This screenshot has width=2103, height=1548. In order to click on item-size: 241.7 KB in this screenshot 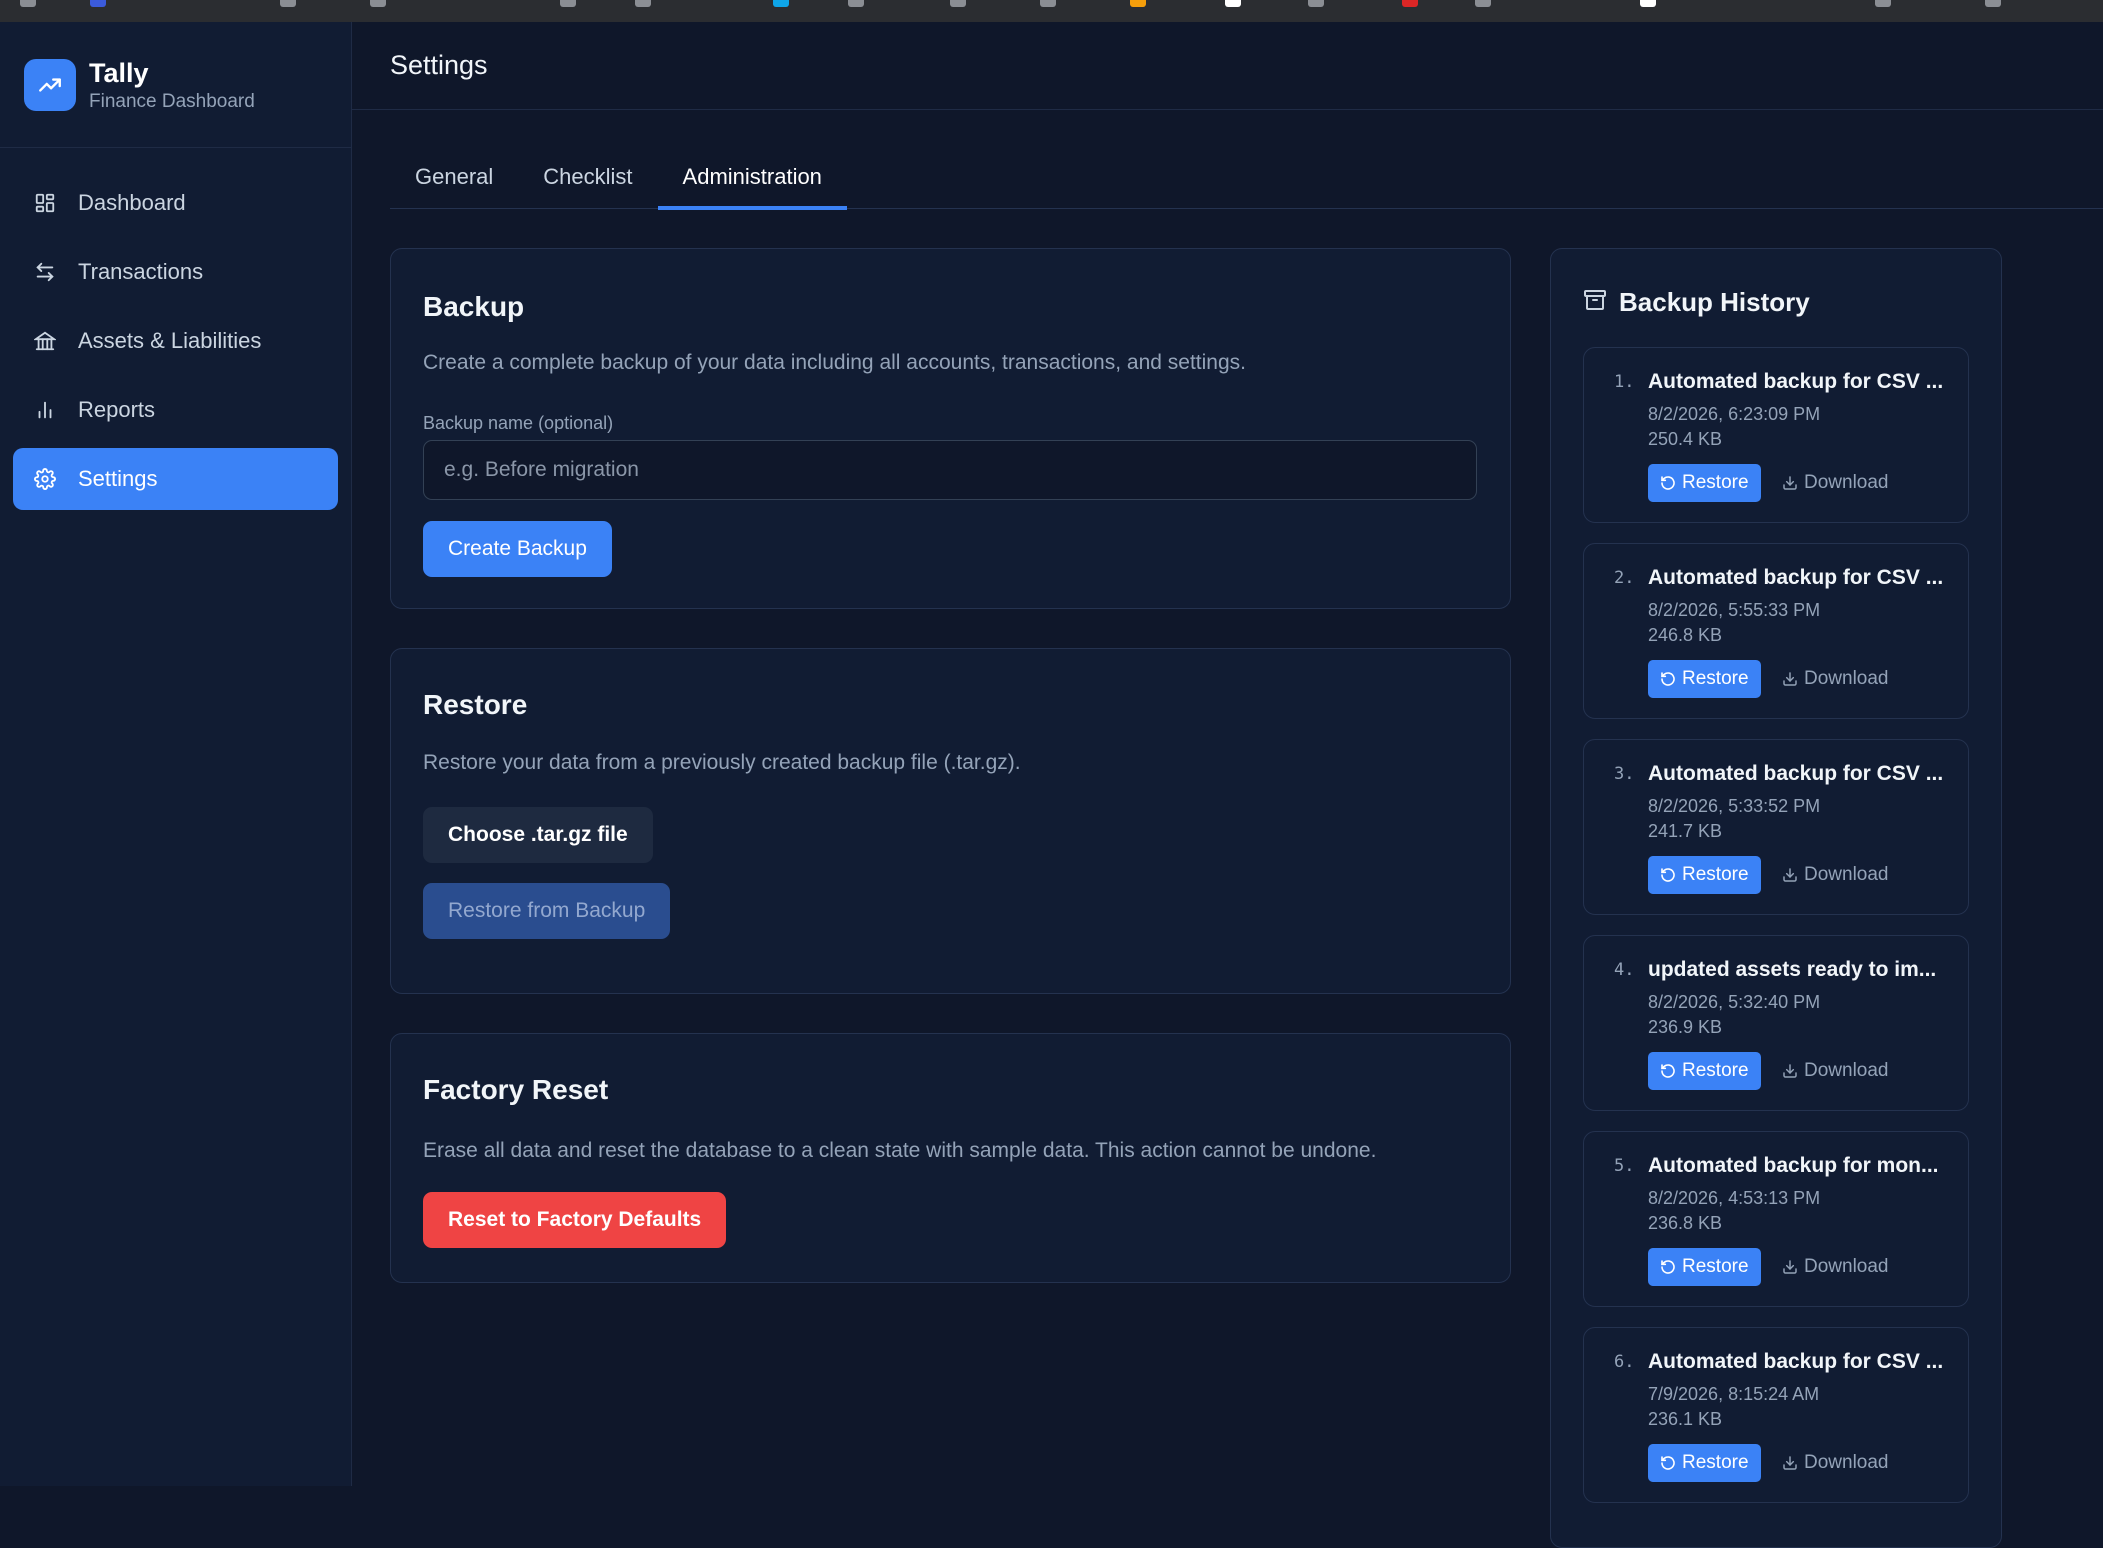, I will do `click(1685, 831)`.